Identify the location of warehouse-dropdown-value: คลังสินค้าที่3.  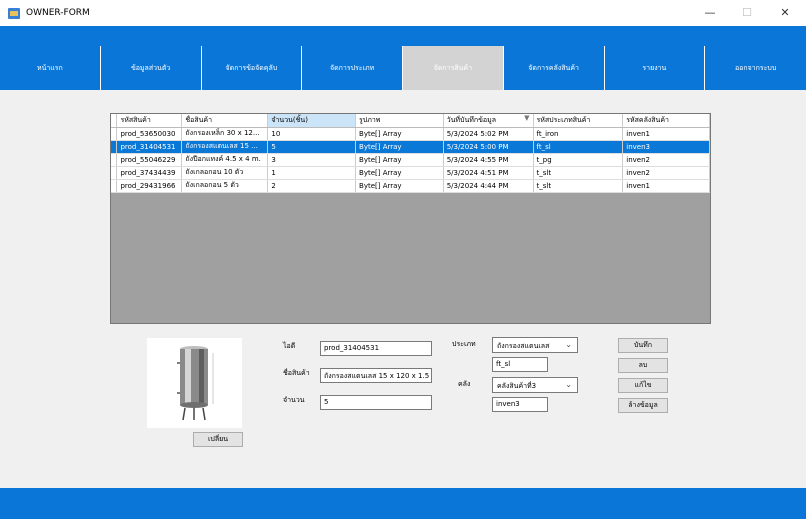
(517, 386).